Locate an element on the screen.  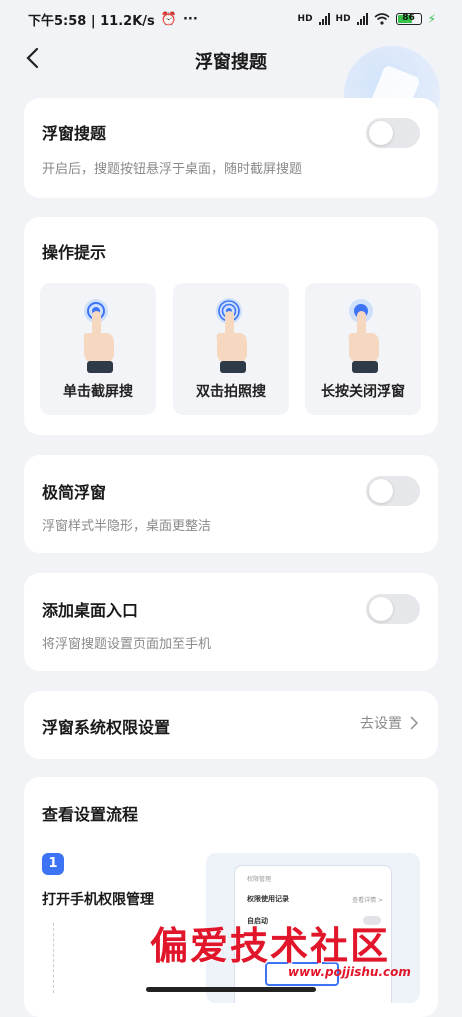
status-bar: 下午5:58 | 11.2K/s ⏰ ··· HD HD 86 ⚡ is located at coordinates (231, 19).